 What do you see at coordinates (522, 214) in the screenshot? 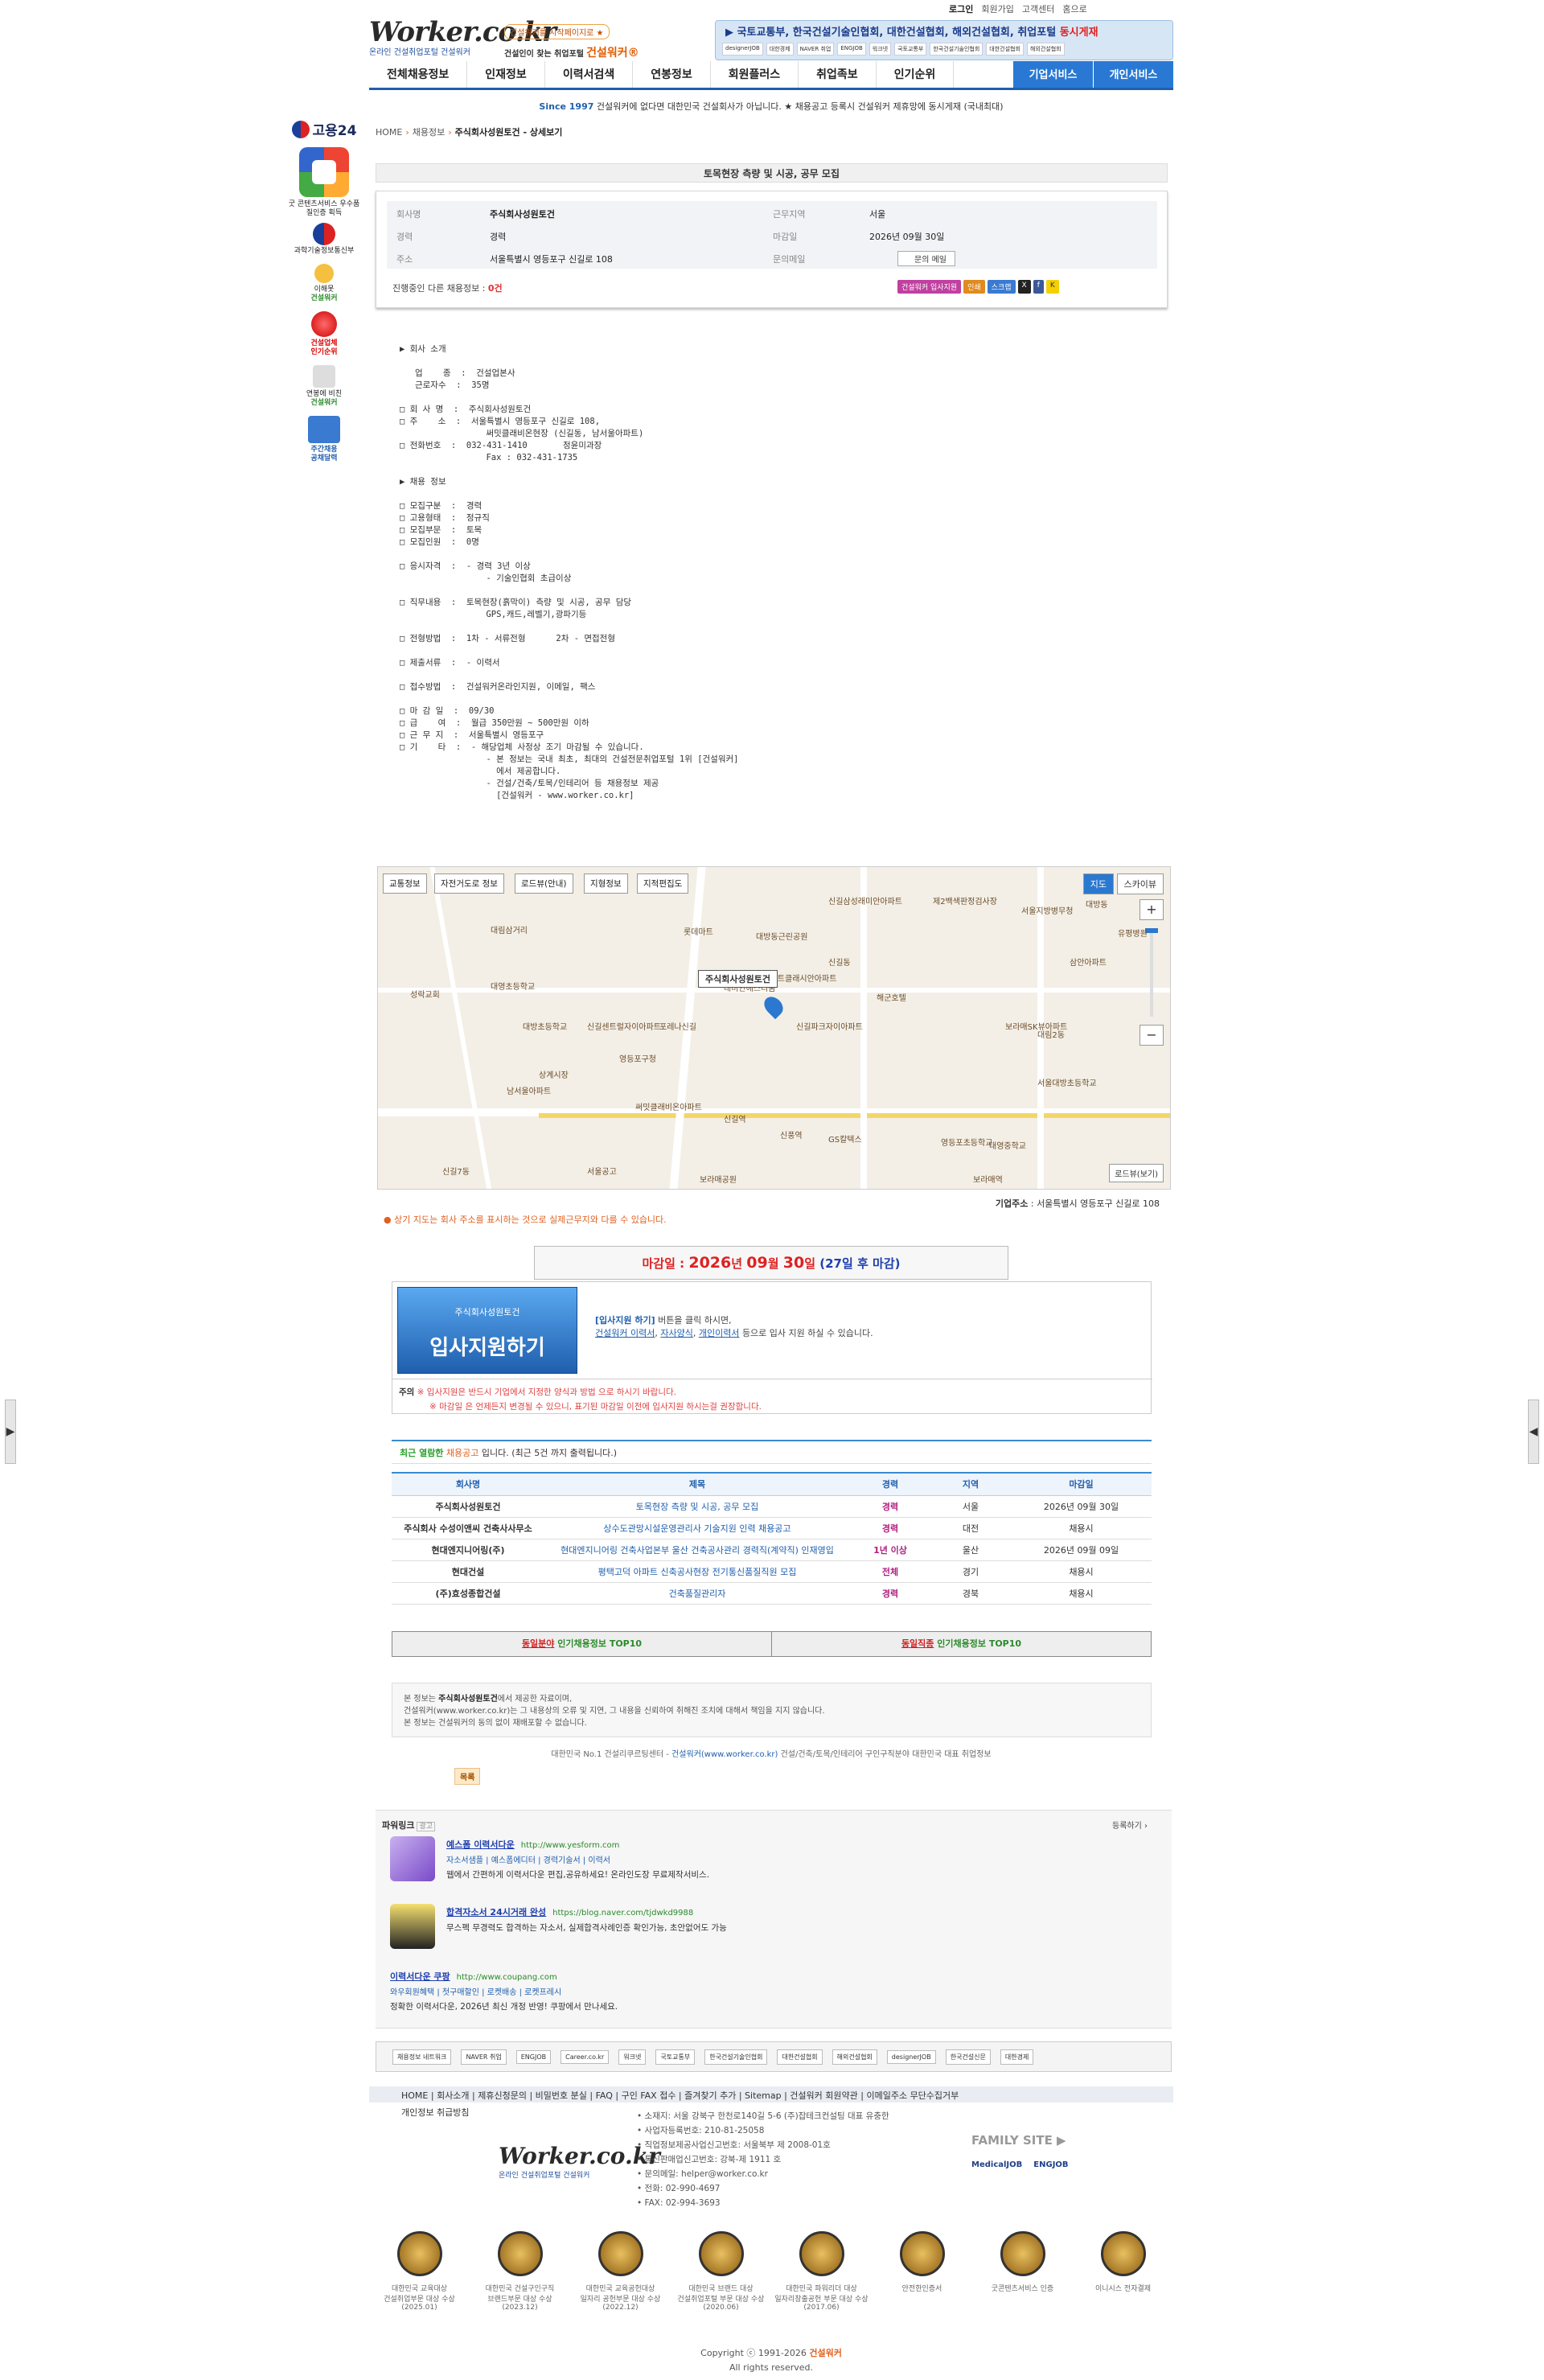
I see `company-name: 주식회사성원토건` at bounding box center [522, 214].